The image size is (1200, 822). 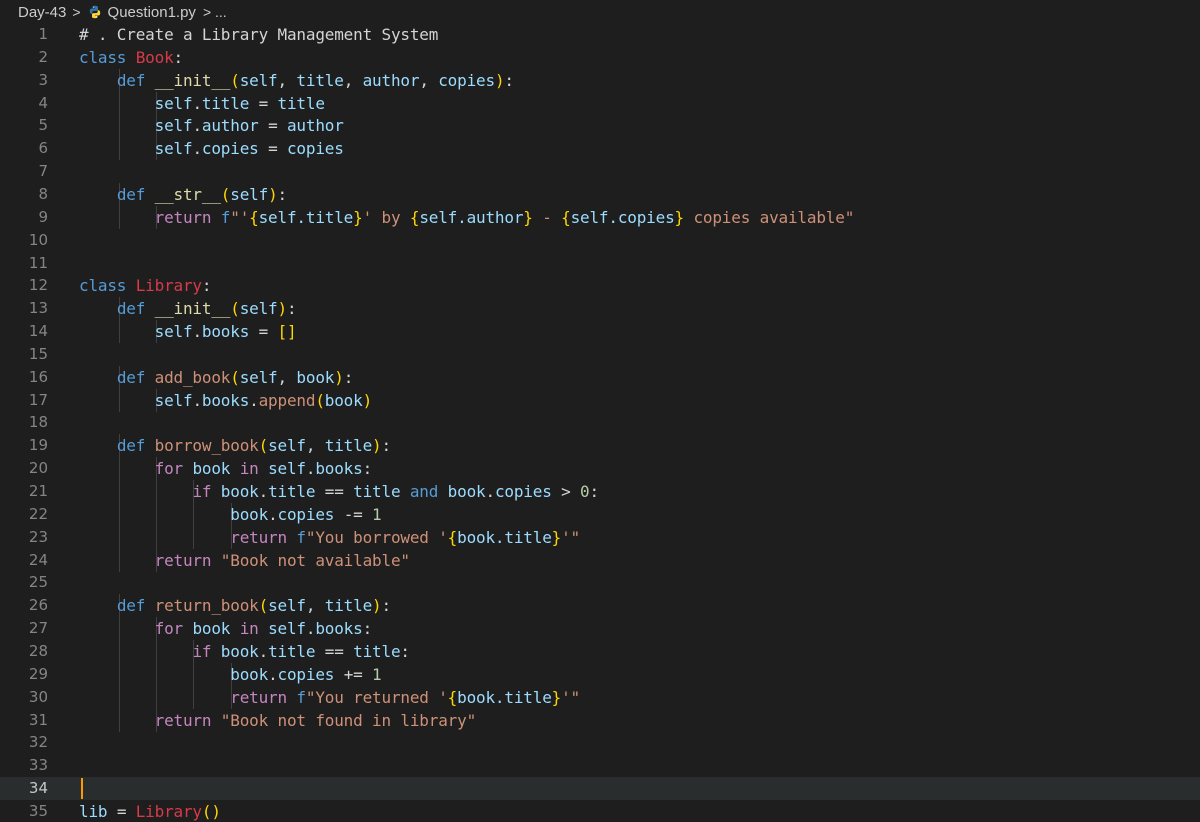 I want to click on breadcrumb-folder: Day-43, so click(x=42, y=12).